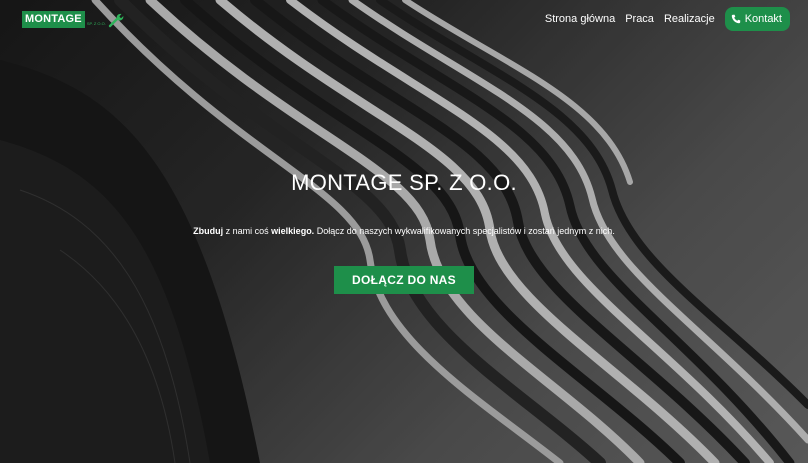 The width and height of the screenshot is (808, 463). I want to click on main-nav: Strona główna Praca Realizacje Kontakt, so click(667, 19).